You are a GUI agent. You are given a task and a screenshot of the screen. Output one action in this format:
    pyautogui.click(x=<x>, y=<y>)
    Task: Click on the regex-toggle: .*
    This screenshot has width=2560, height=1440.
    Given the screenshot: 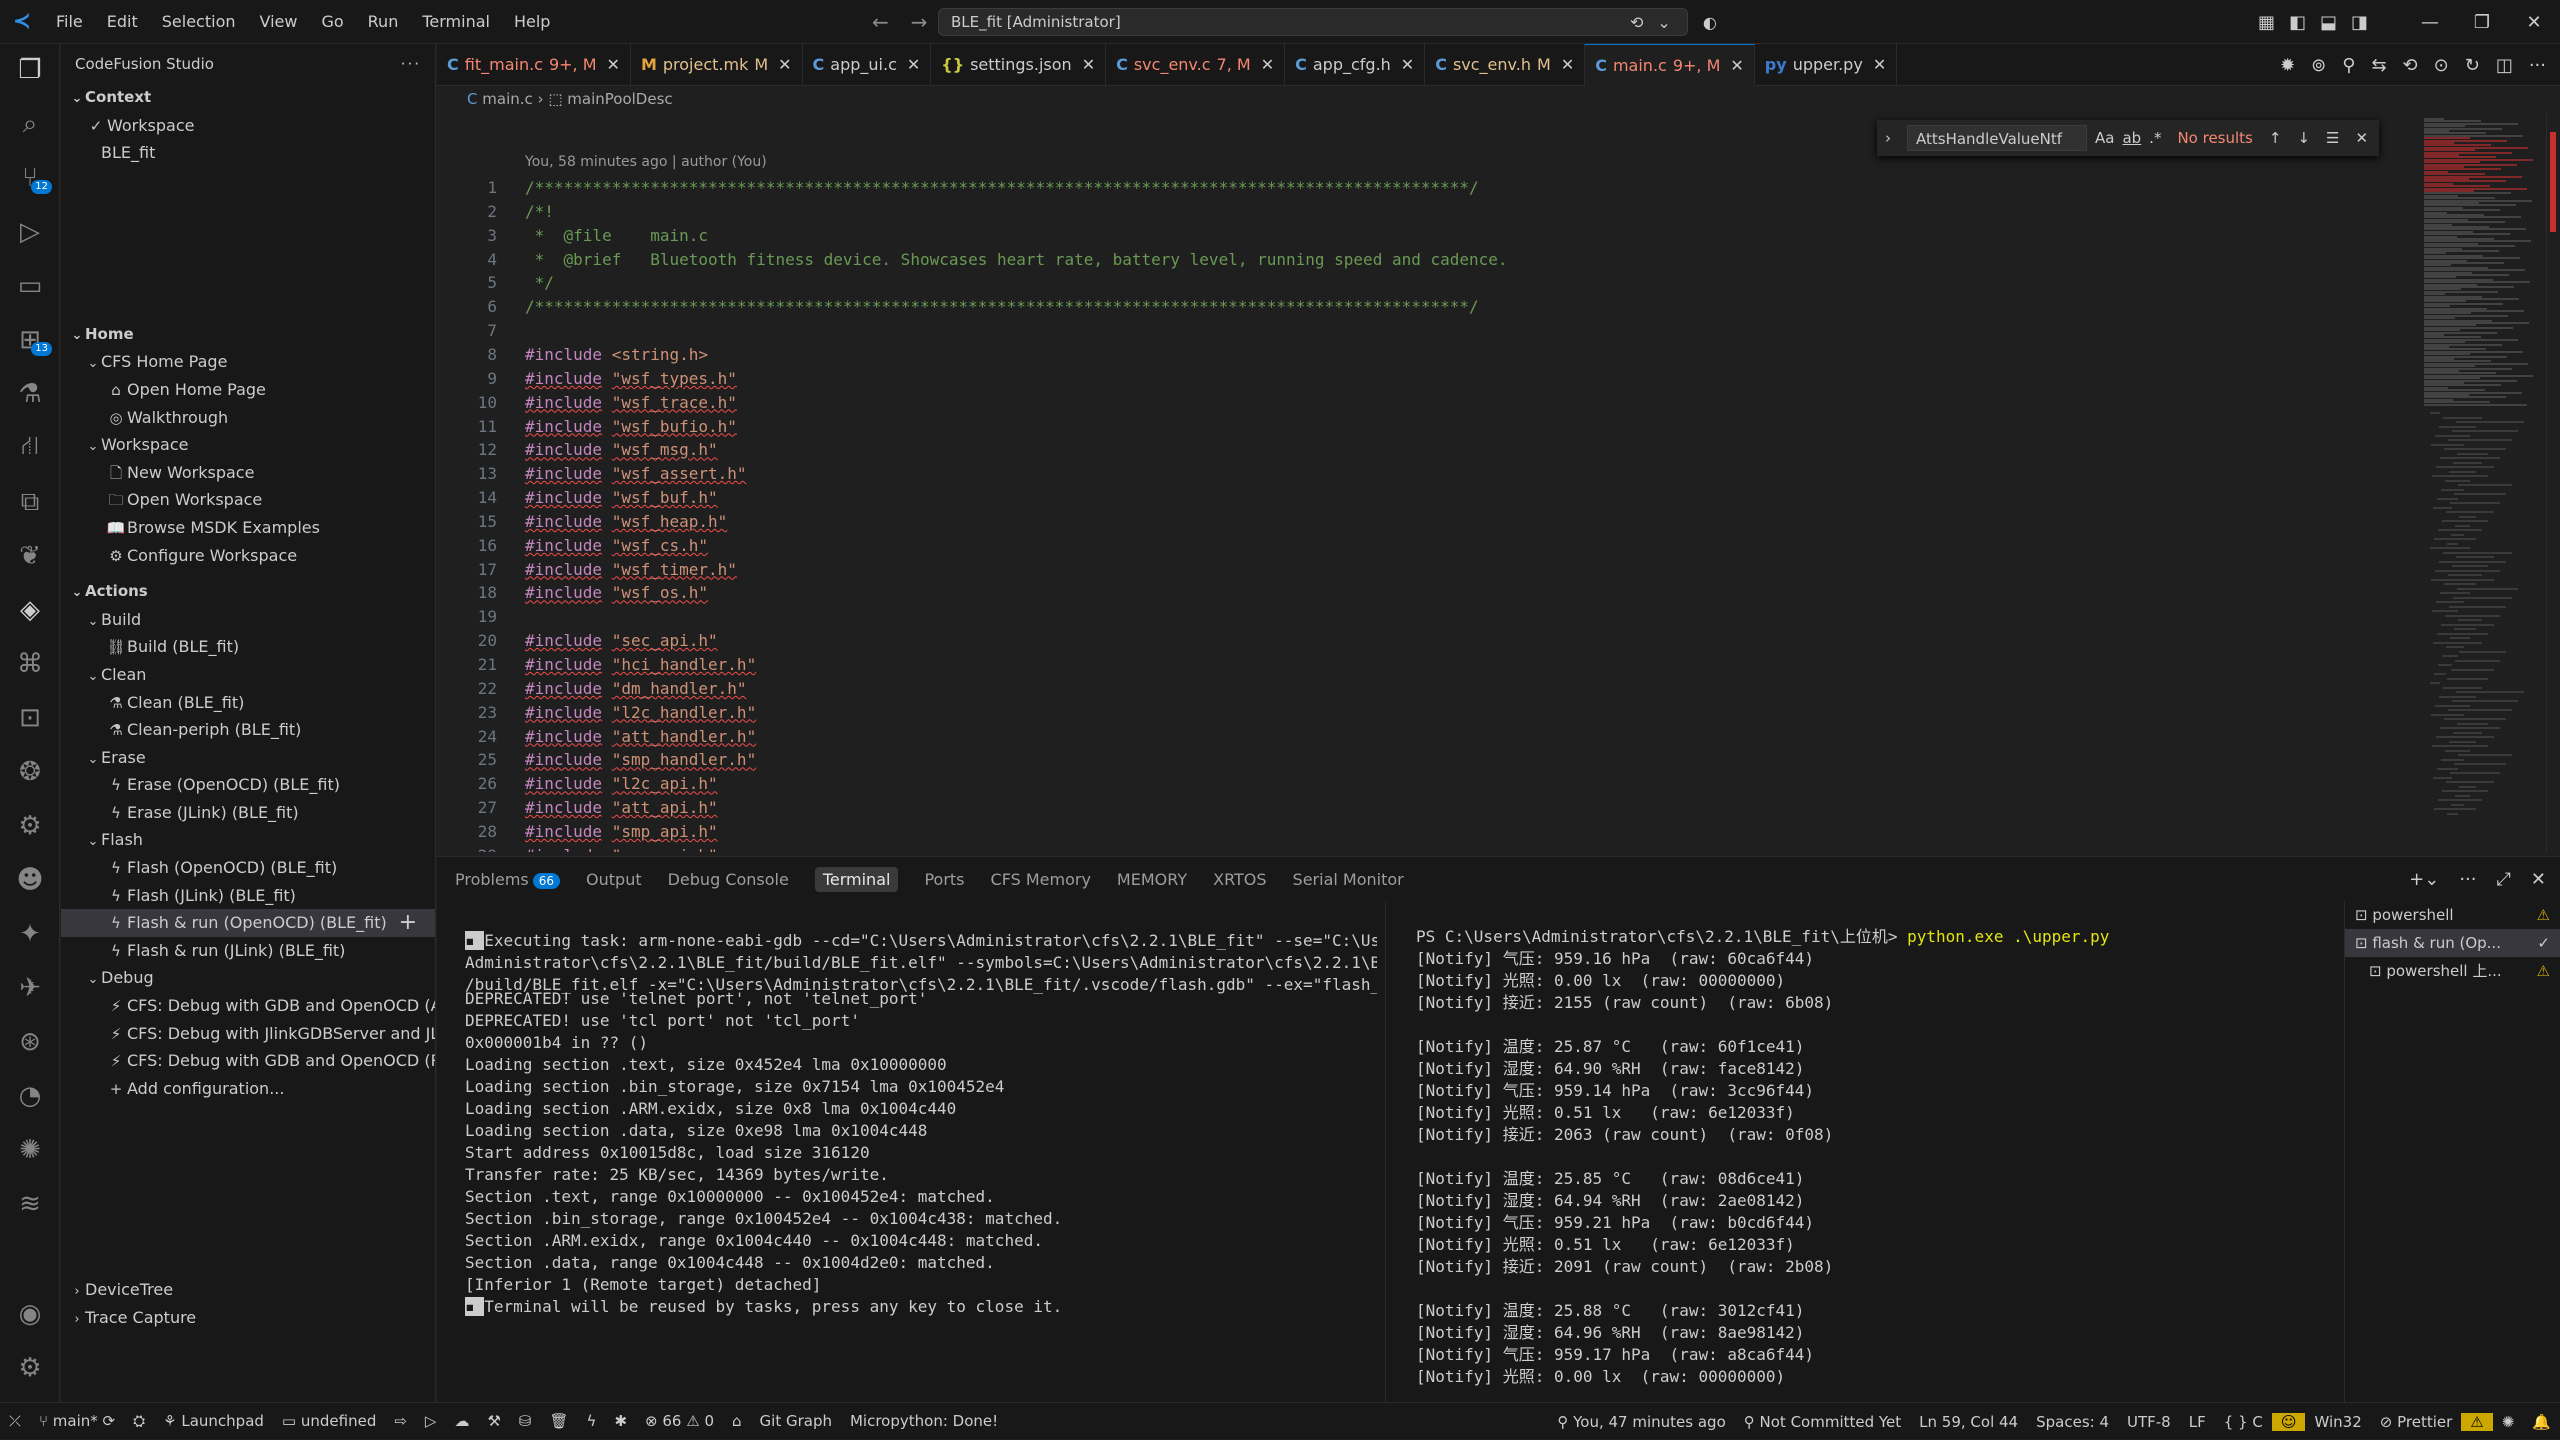 What is the action you would take?
    pyautogui.click(x=2155, y=138)
    